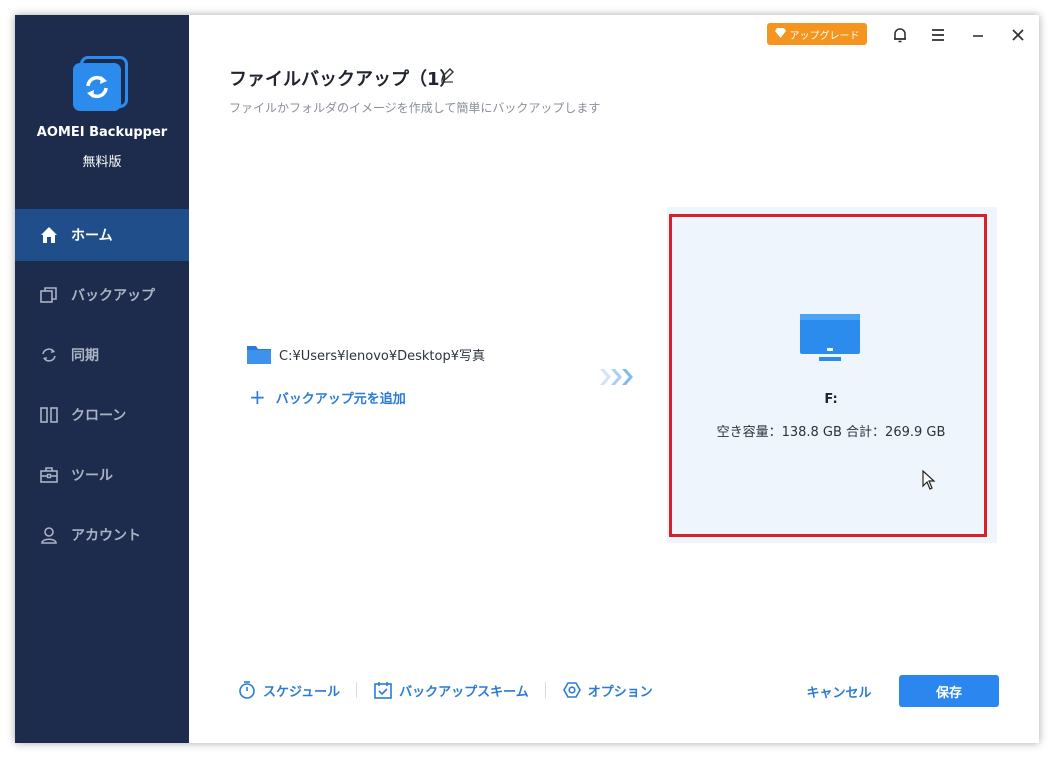 The width and height of the screenshot is (1054, 758). What do you see at coordinates (92, 476) in the screenshot?
I see `sidebar-item-label: ツール` at bounding box center [92, 476].